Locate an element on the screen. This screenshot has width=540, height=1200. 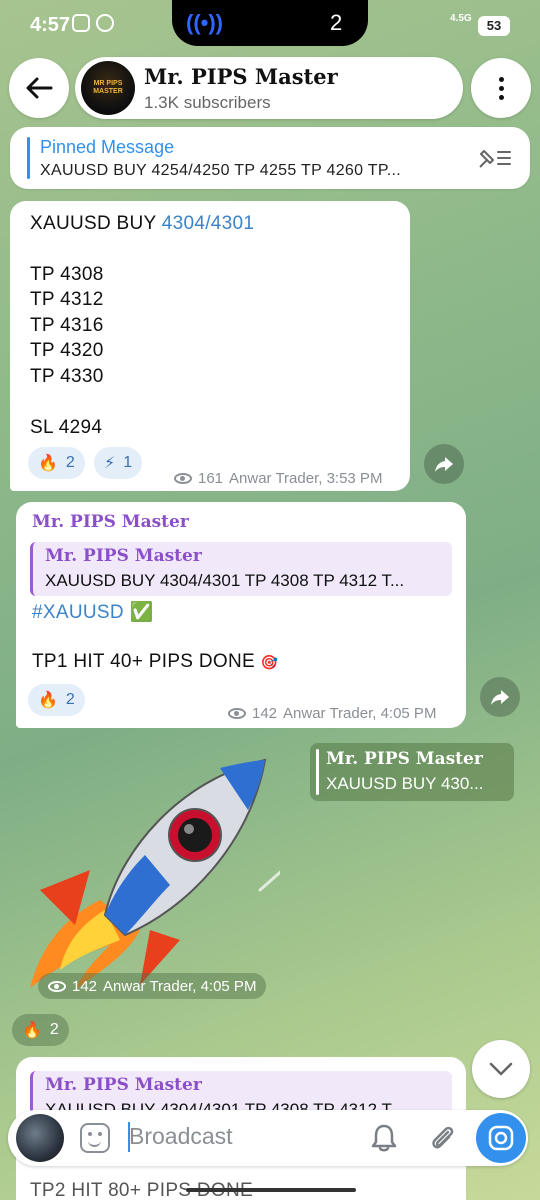
check-icon: ✅ is located at coordinates (141, 612).